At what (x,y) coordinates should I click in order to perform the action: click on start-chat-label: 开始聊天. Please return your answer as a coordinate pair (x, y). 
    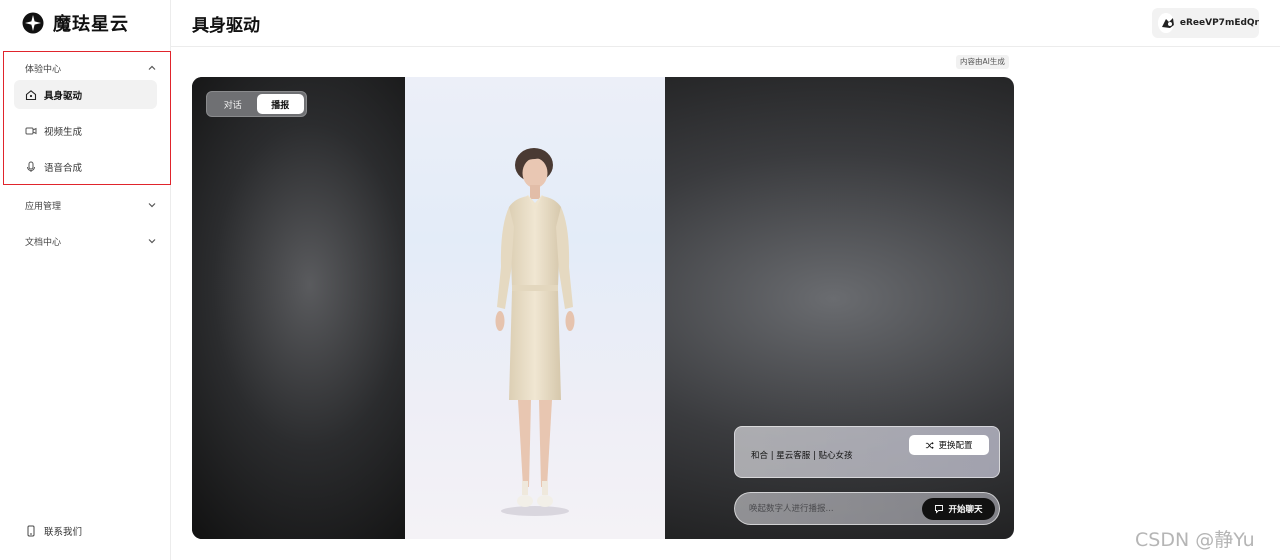
    Looking at the image, I should click on (965, 510).